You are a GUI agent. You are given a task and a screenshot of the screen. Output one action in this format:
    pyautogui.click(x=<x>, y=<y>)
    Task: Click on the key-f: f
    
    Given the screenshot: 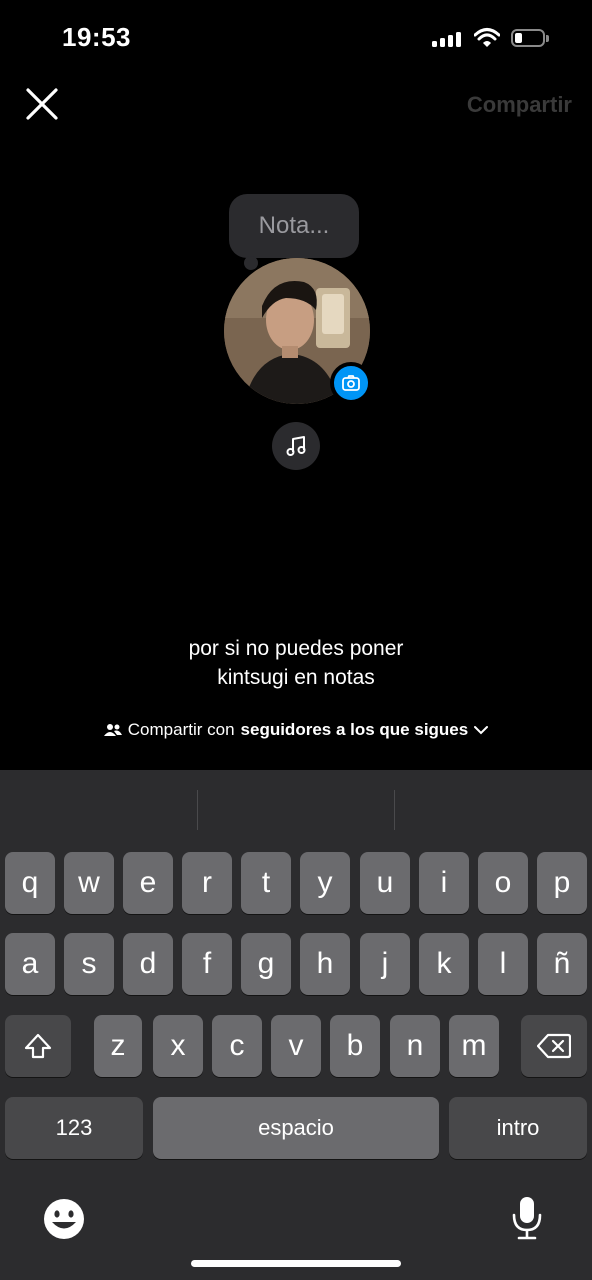 What is the action you would take?
    pyautogui.click(x=207, y=964)
    